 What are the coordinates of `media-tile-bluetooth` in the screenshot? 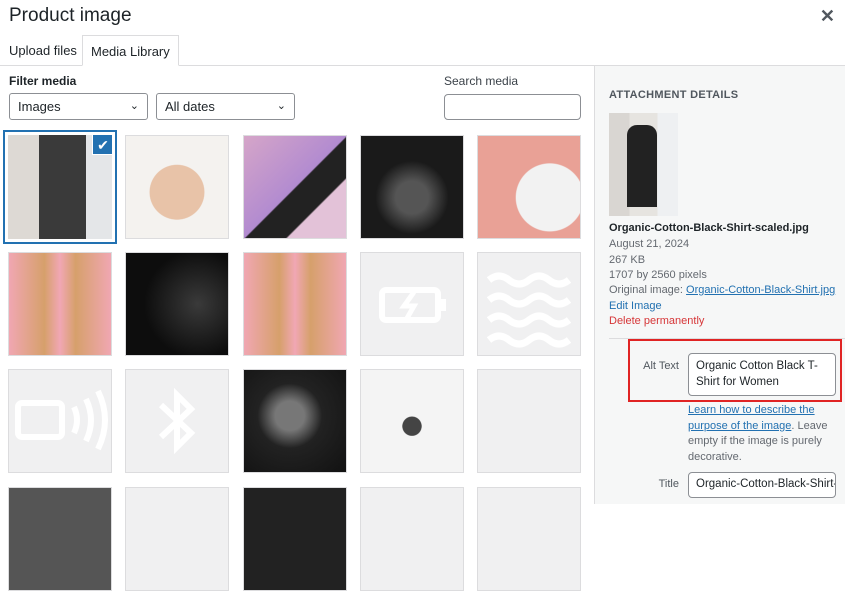 It's located at (177, 421).